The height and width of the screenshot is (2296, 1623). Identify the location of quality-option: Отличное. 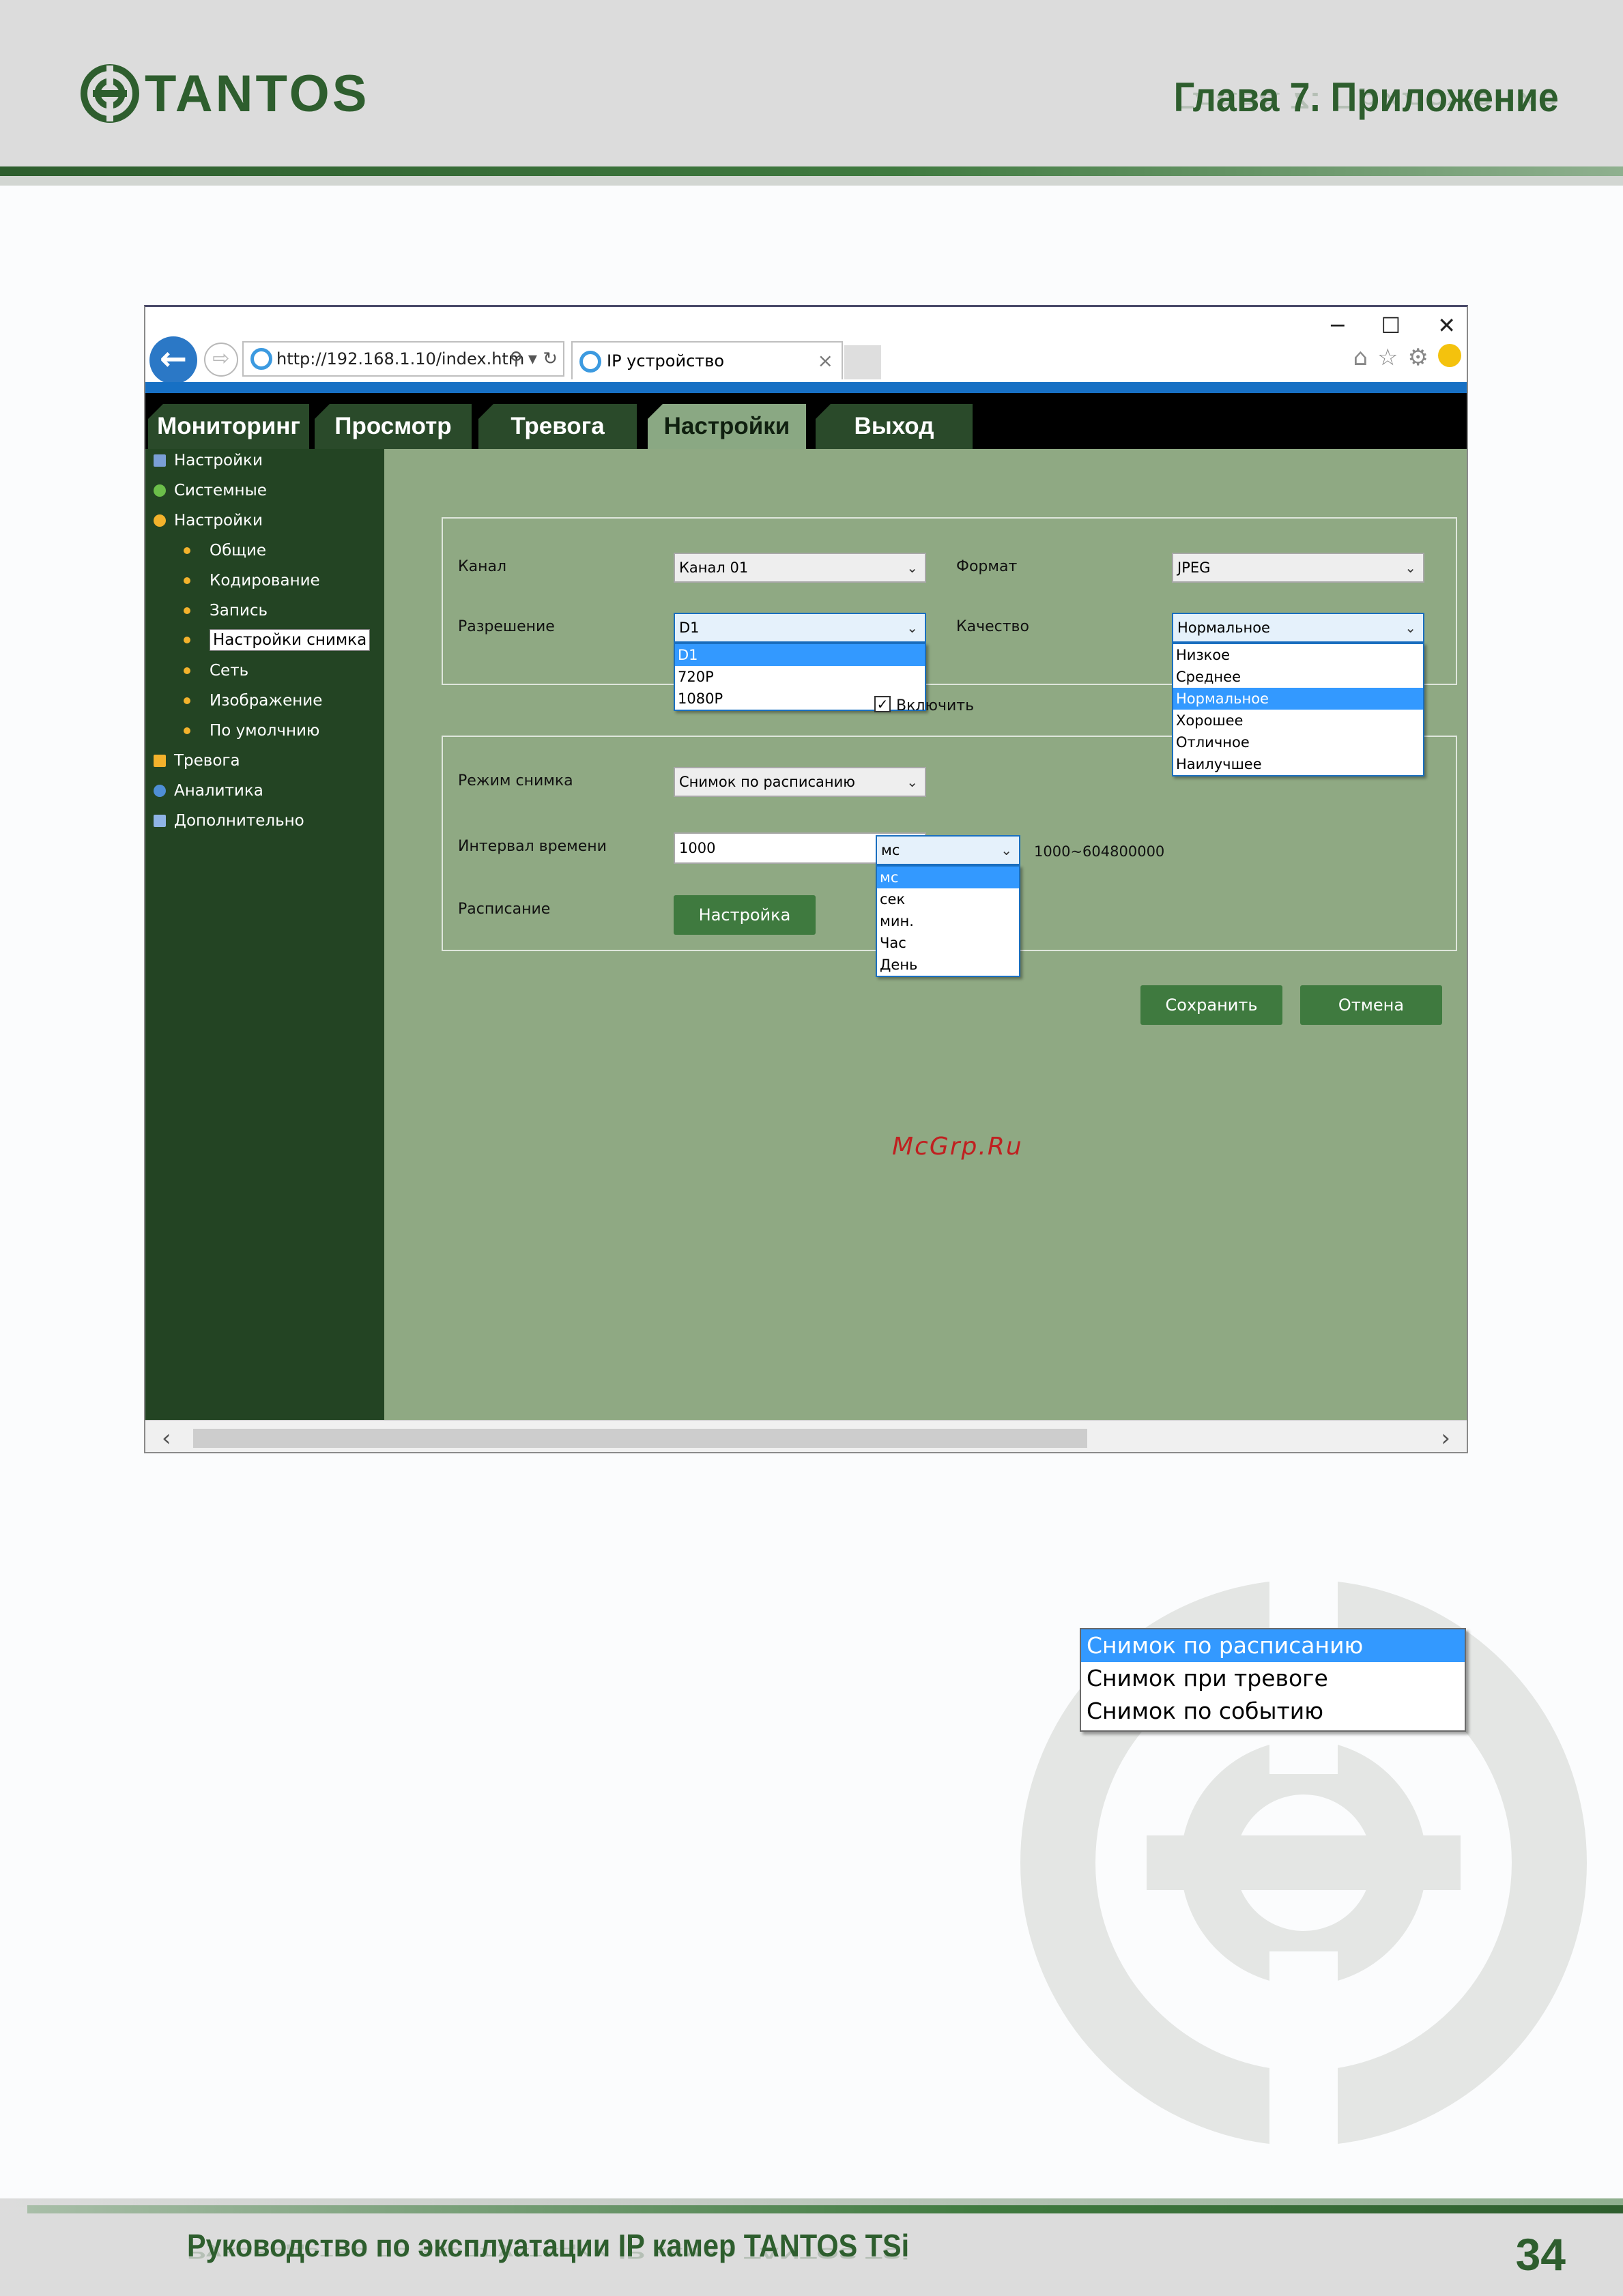
(1298, 742).